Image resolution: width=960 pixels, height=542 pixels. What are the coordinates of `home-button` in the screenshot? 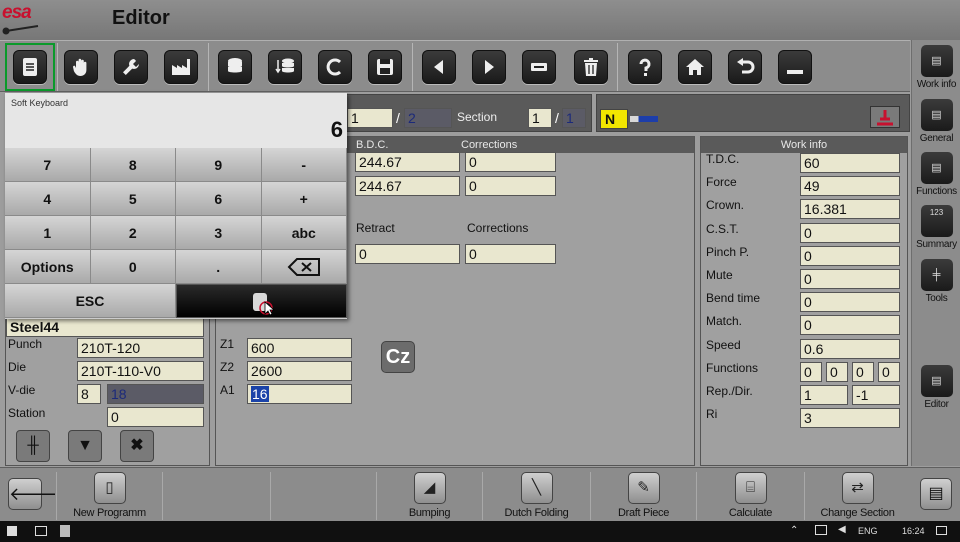 It's located at (695, 67).